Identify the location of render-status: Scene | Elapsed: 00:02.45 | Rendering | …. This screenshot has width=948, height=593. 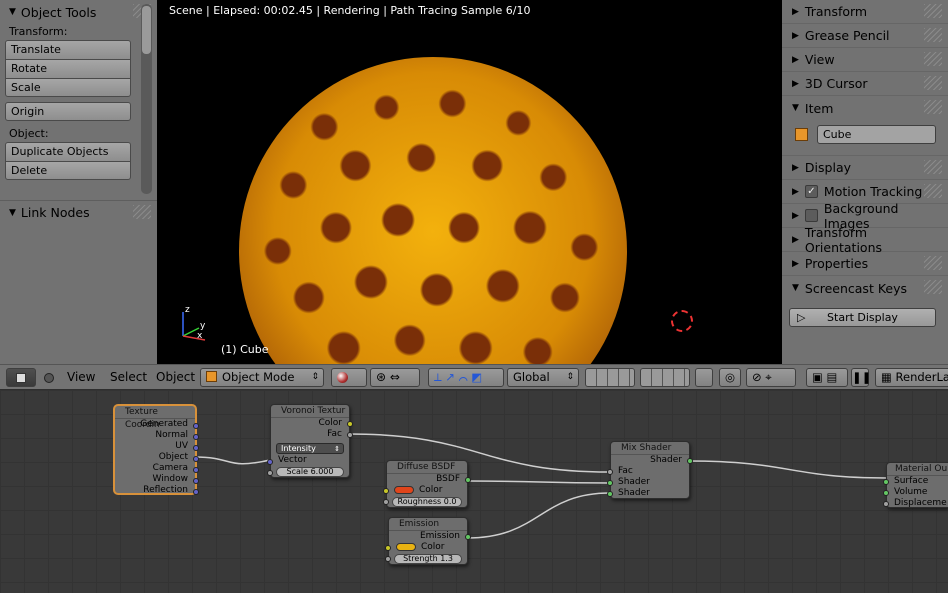
(350, 10).